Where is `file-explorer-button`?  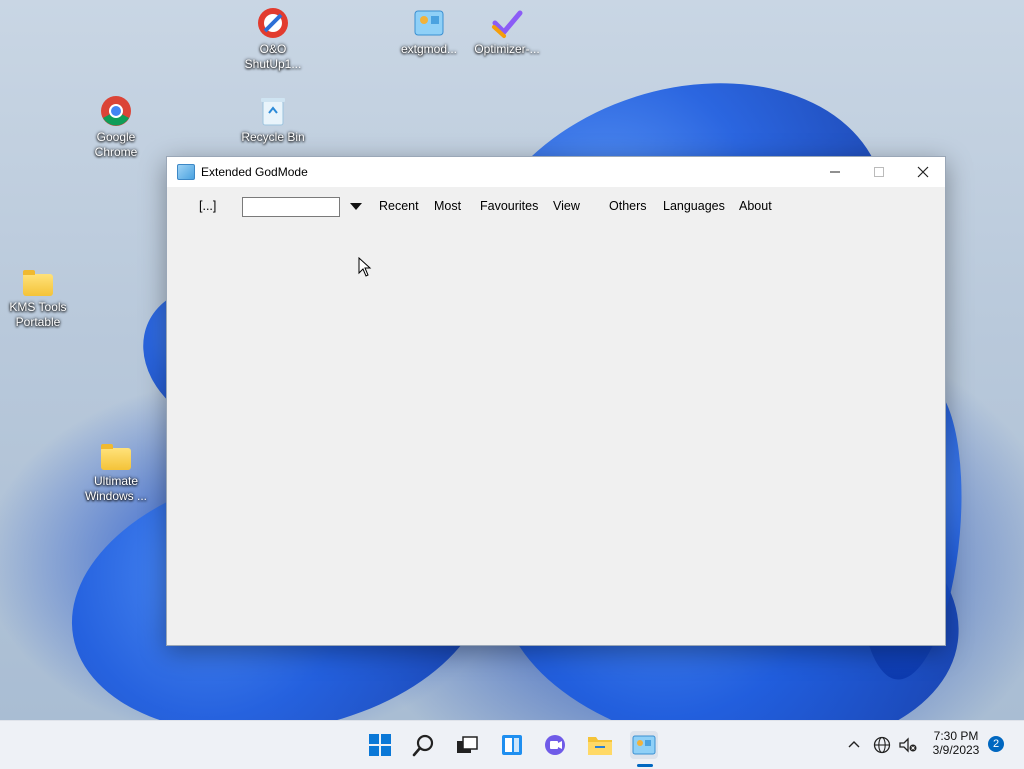 file-explorer-button is located at coordinates (600, 745).